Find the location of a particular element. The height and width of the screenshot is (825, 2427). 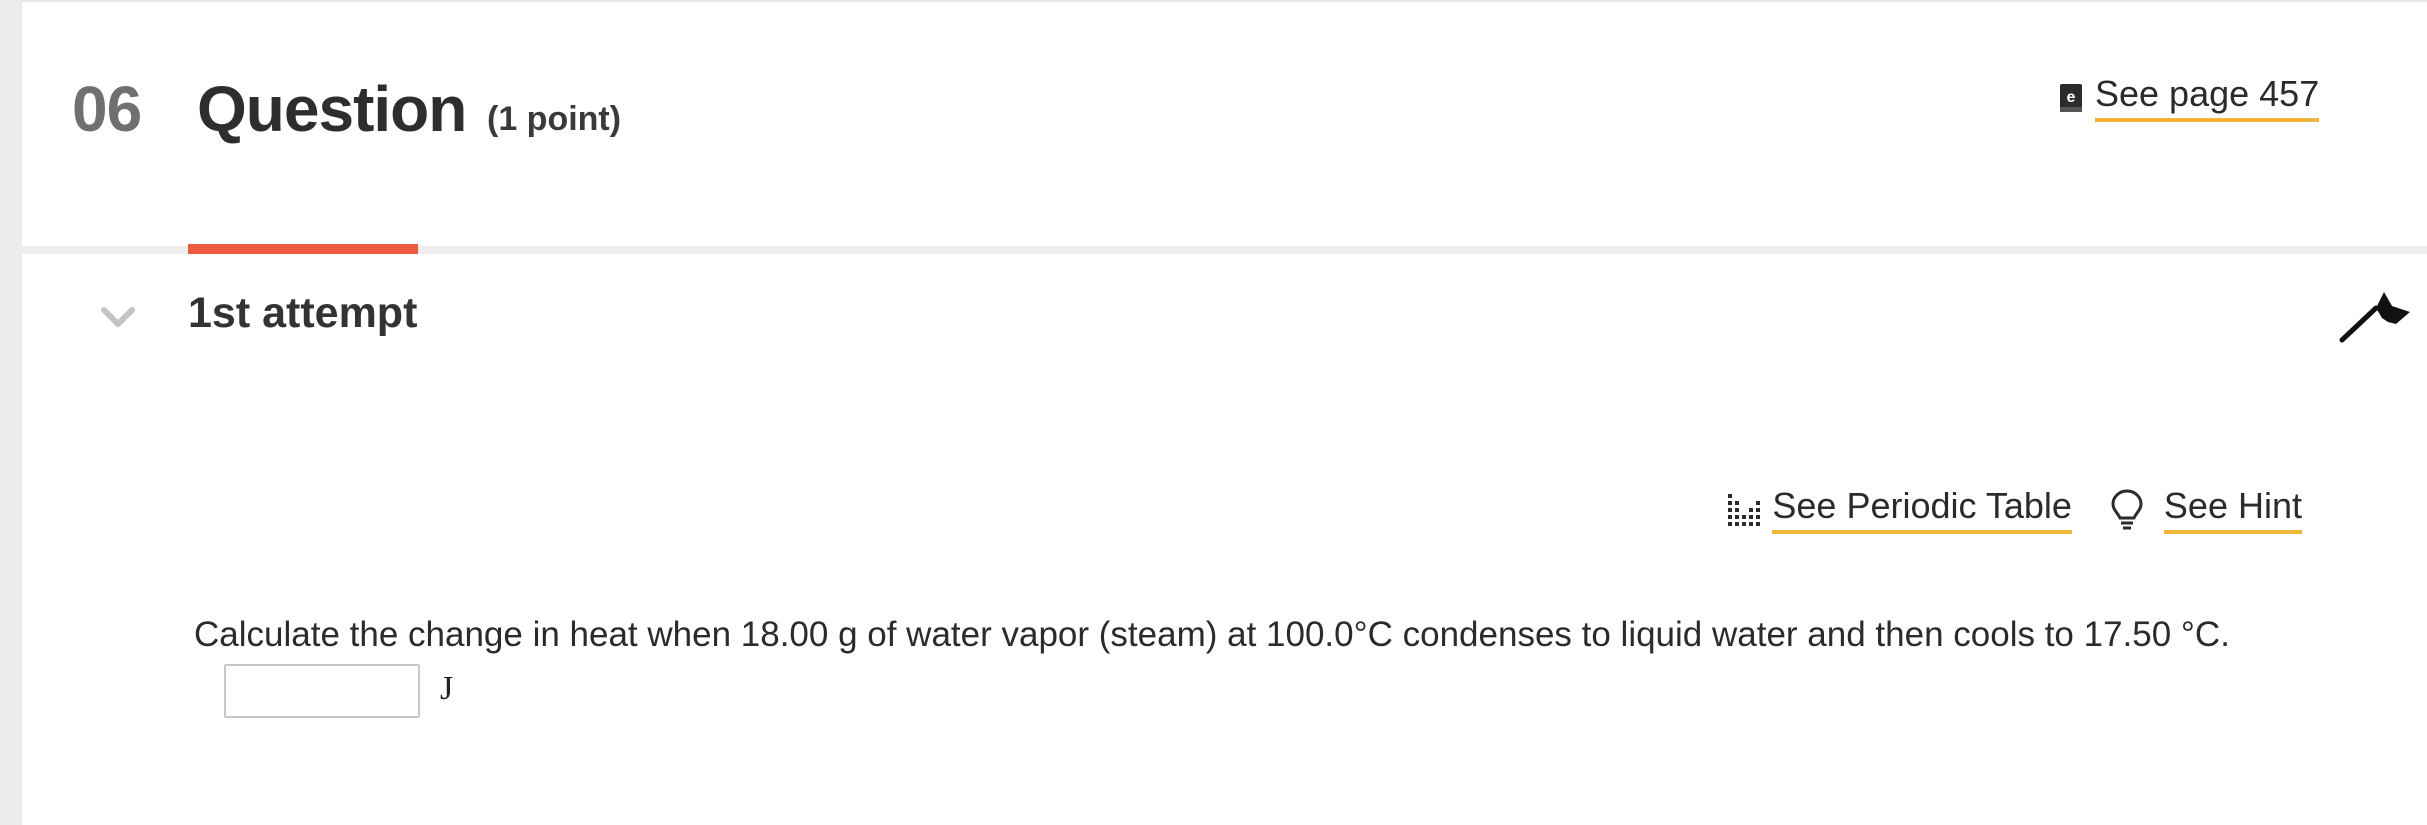

svg-text: e is located at coordinates (2071, 97).